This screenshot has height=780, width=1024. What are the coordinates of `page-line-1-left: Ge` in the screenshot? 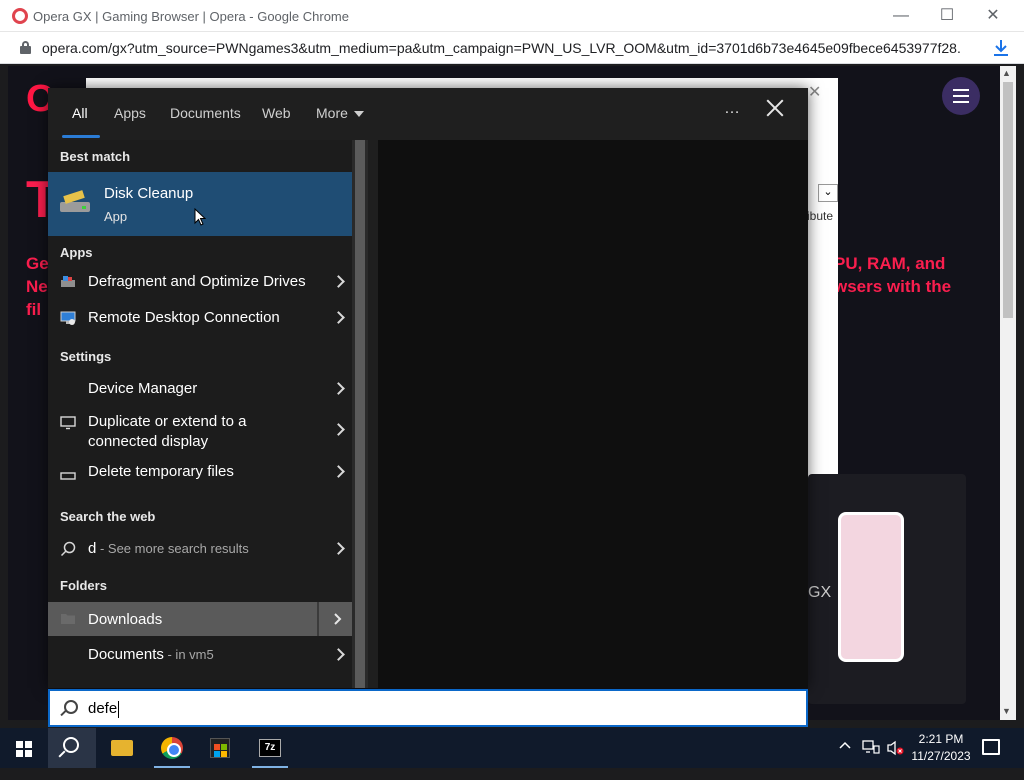 It's located at (37, 263).